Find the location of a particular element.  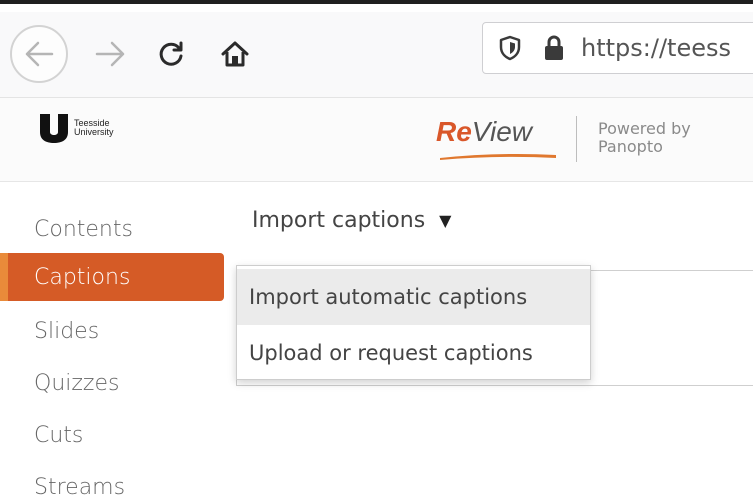

reload-button is located at coordinates (171, 54).